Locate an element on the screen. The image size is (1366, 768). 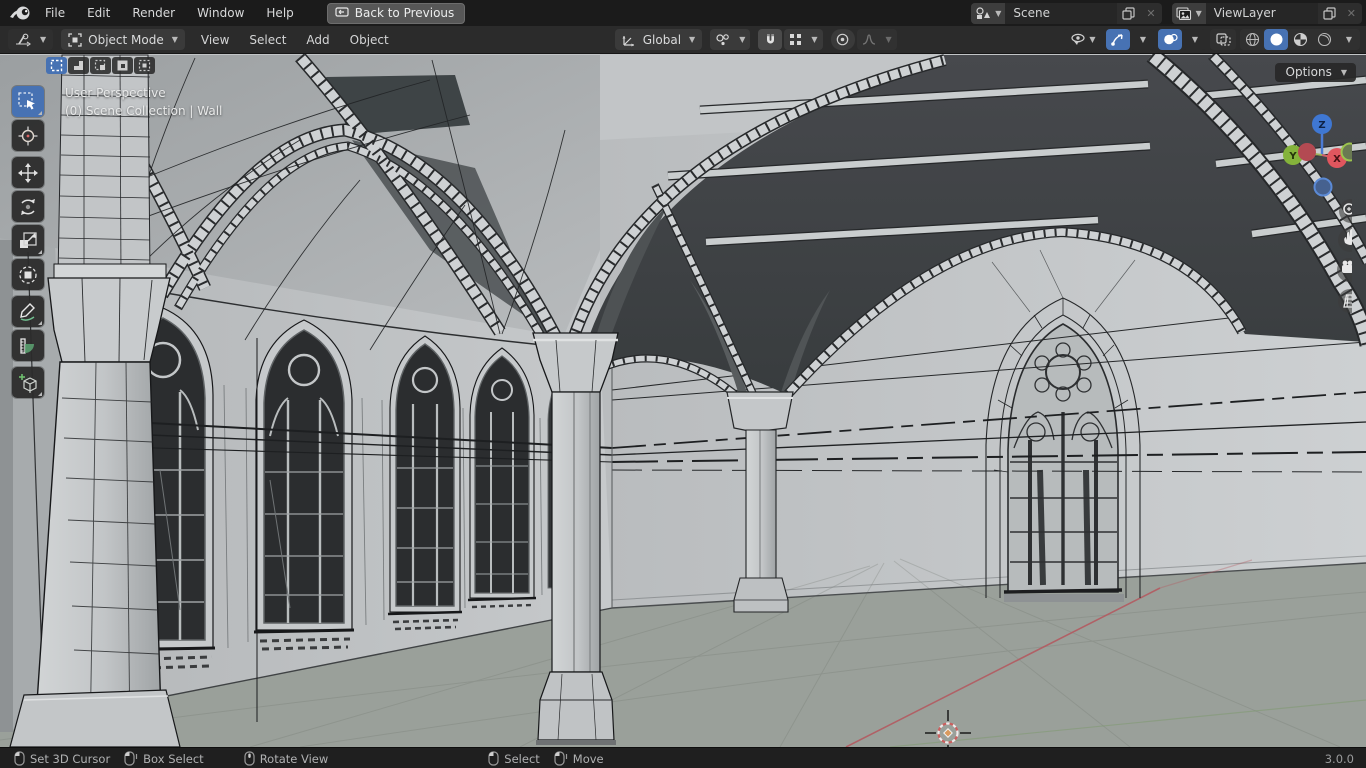
shading-dropdown: ▼ is located at coordinates (1348, 39).